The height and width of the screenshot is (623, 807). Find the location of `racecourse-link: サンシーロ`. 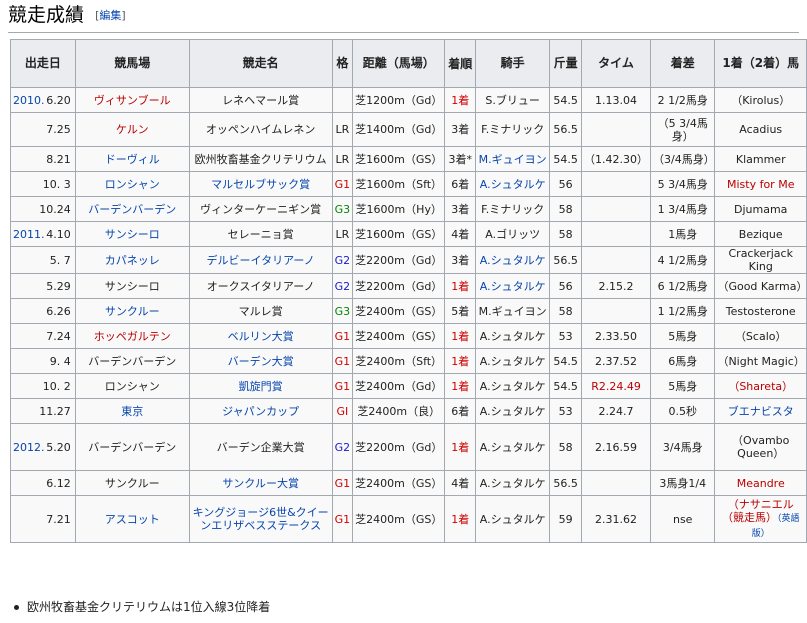

racecourse-link: サンシーロ is located at coordinates (132, 234).